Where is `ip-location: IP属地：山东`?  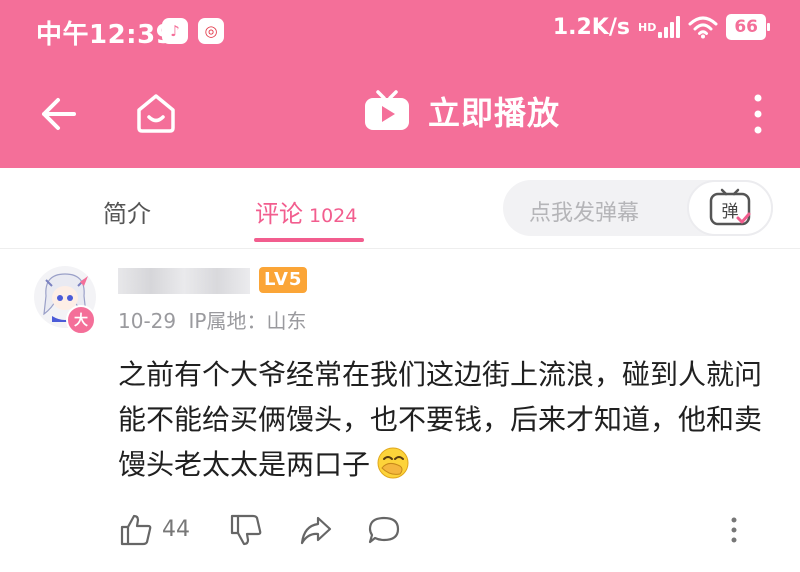
ip-location: IP属地：山东 is located at coordinates (247, 321).